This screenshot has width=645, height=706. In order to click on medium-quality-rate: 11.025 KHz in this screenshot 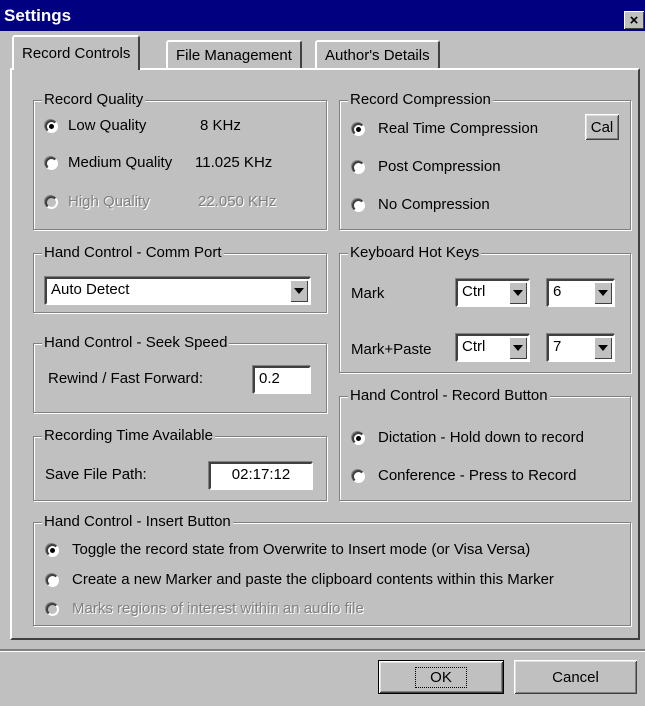, I will do `click(234, 162)`.